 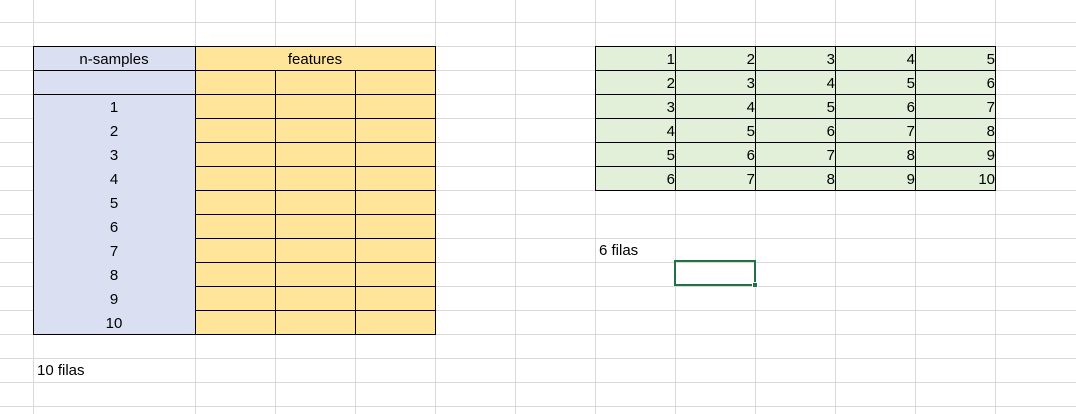 I want to click on row-label-9: 9, so click(x=114, y=299).